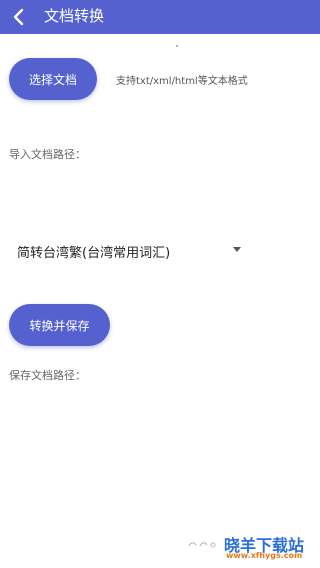 The width and height of the screenshot is (320, 568). Describe the element at coordinates (53, 79) in the screenshot. I see `select-document-button: 选择文档` at that location.